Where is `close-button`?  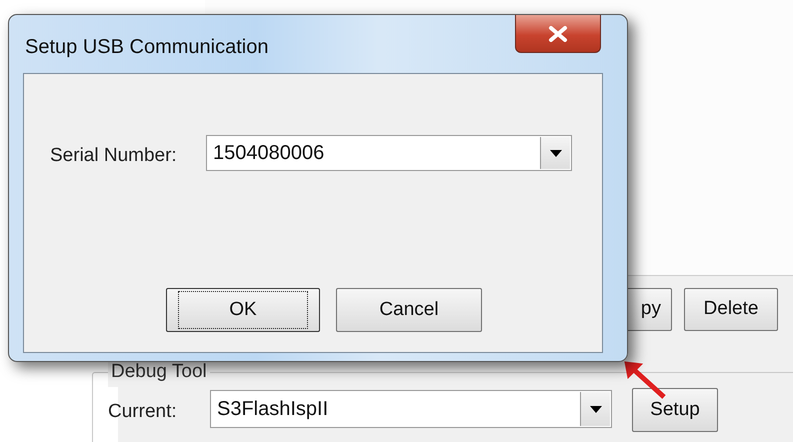
close-button is located at coordinates (558, 34).